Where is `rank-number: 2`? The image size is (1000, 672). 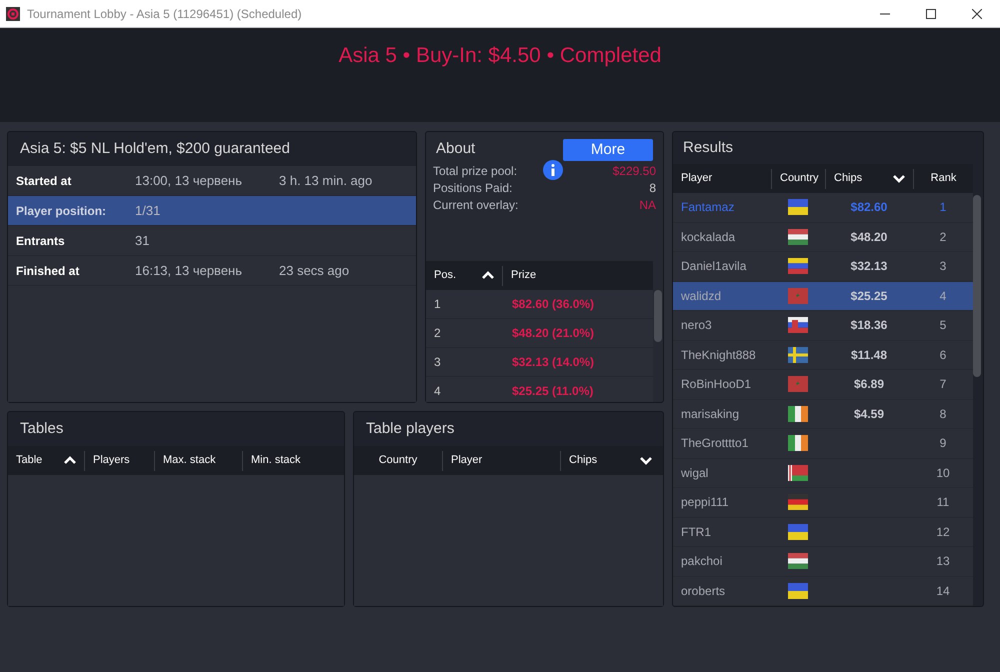 rank-number: 2 is located at coordinates (943, 237).